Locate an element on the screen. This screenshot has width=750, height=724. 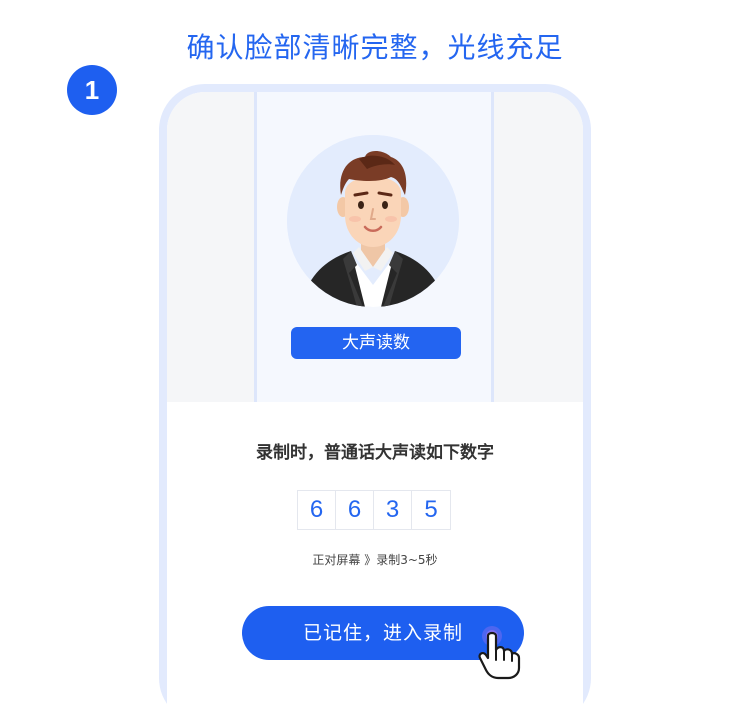
read-aloud-label: 大声读数 is located at coordinates (376, 343).